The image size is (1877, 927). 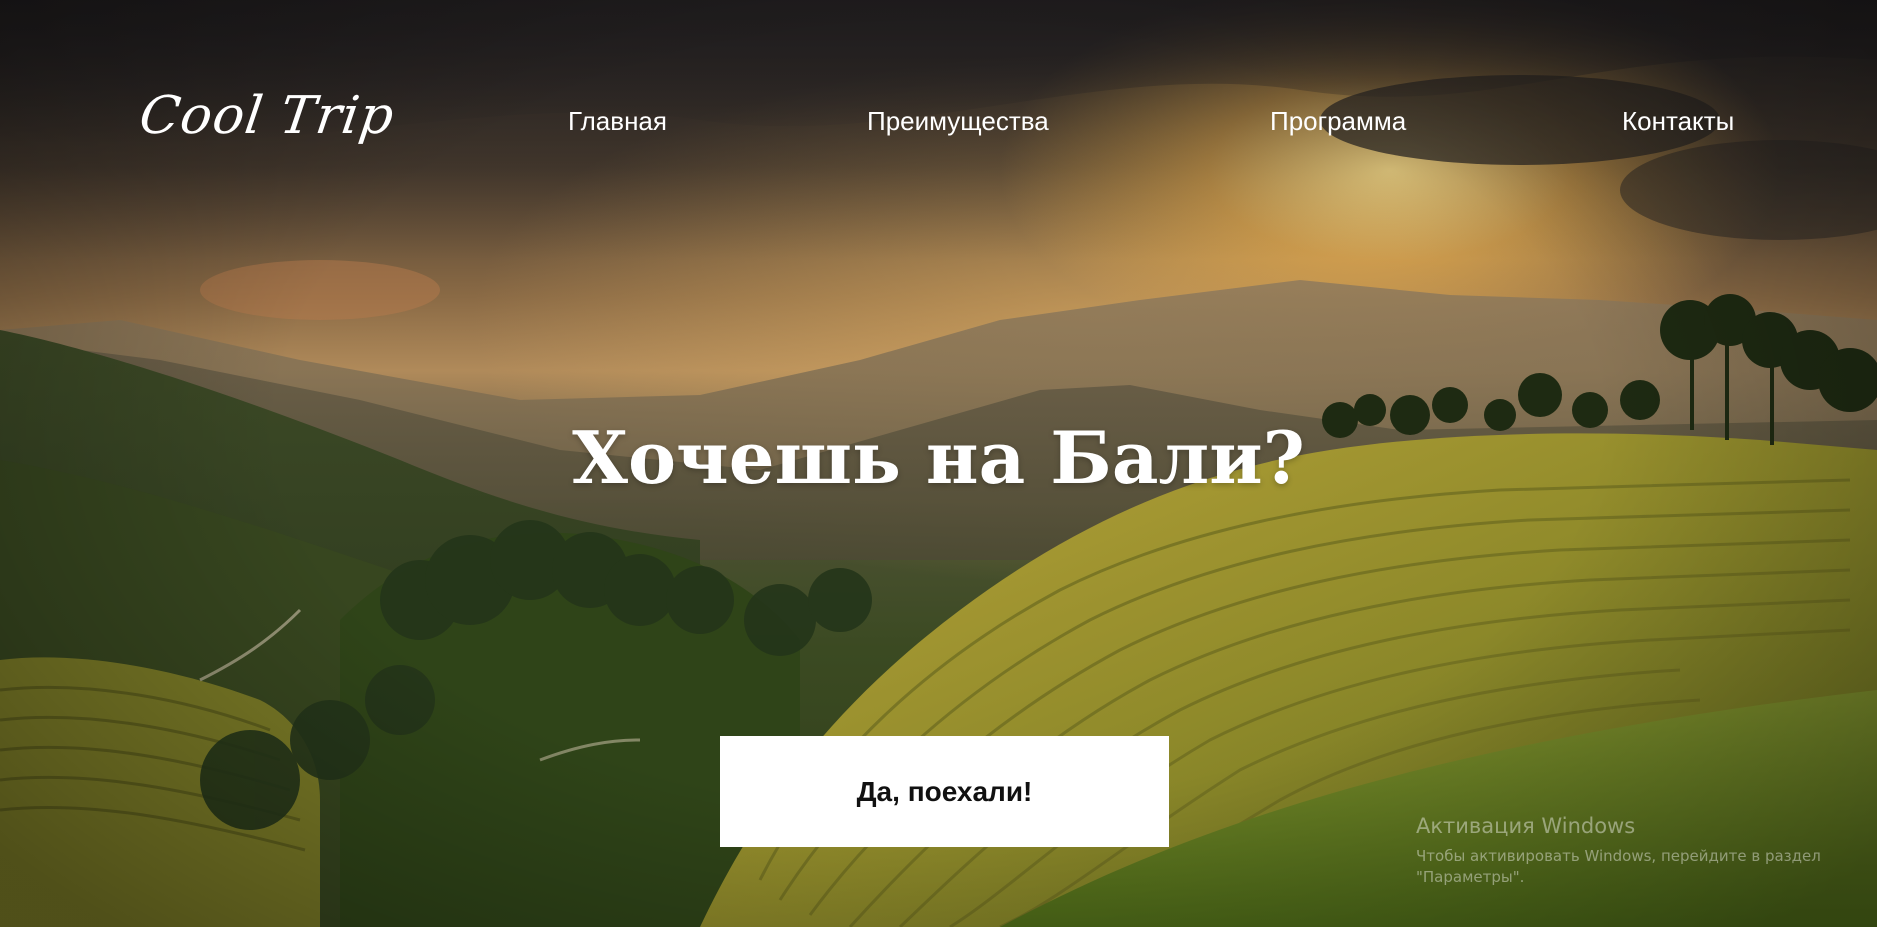 What do you see at coordinates (1338, 121) in the screenshot?
I see `nav-item-program: Программа` at bounding box center [1338, 121].